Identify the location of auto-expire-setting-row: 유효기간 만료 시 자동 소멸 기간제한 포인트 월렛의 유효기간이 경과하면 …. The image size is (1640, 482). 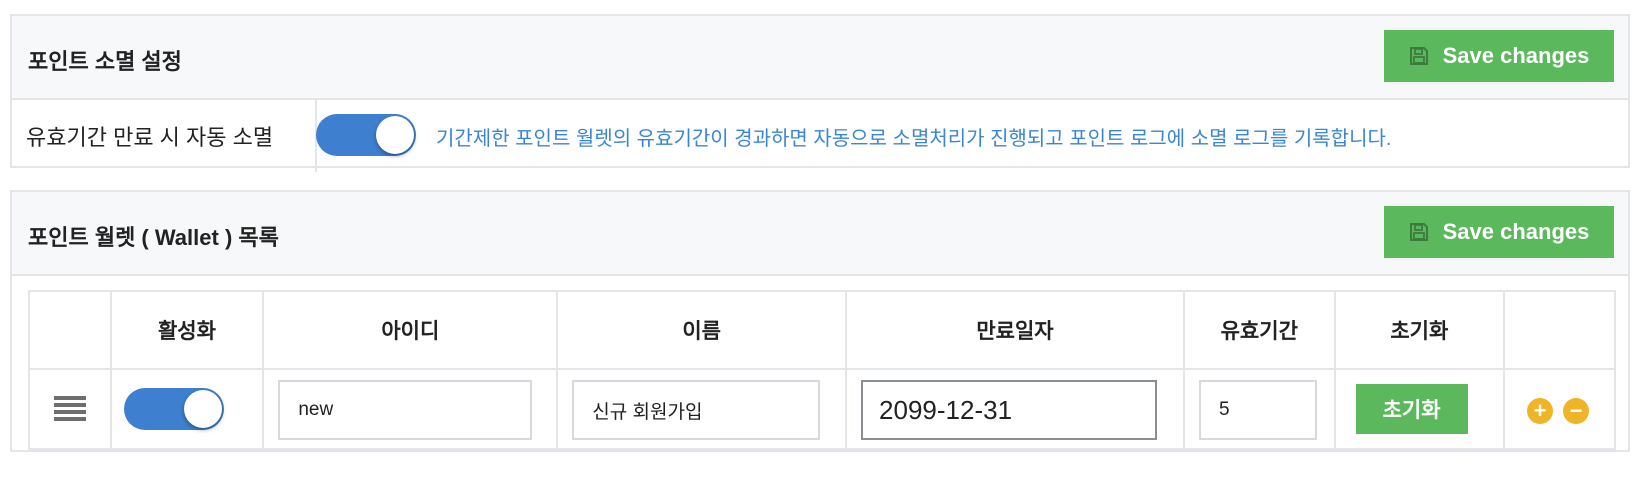
(820, 136).